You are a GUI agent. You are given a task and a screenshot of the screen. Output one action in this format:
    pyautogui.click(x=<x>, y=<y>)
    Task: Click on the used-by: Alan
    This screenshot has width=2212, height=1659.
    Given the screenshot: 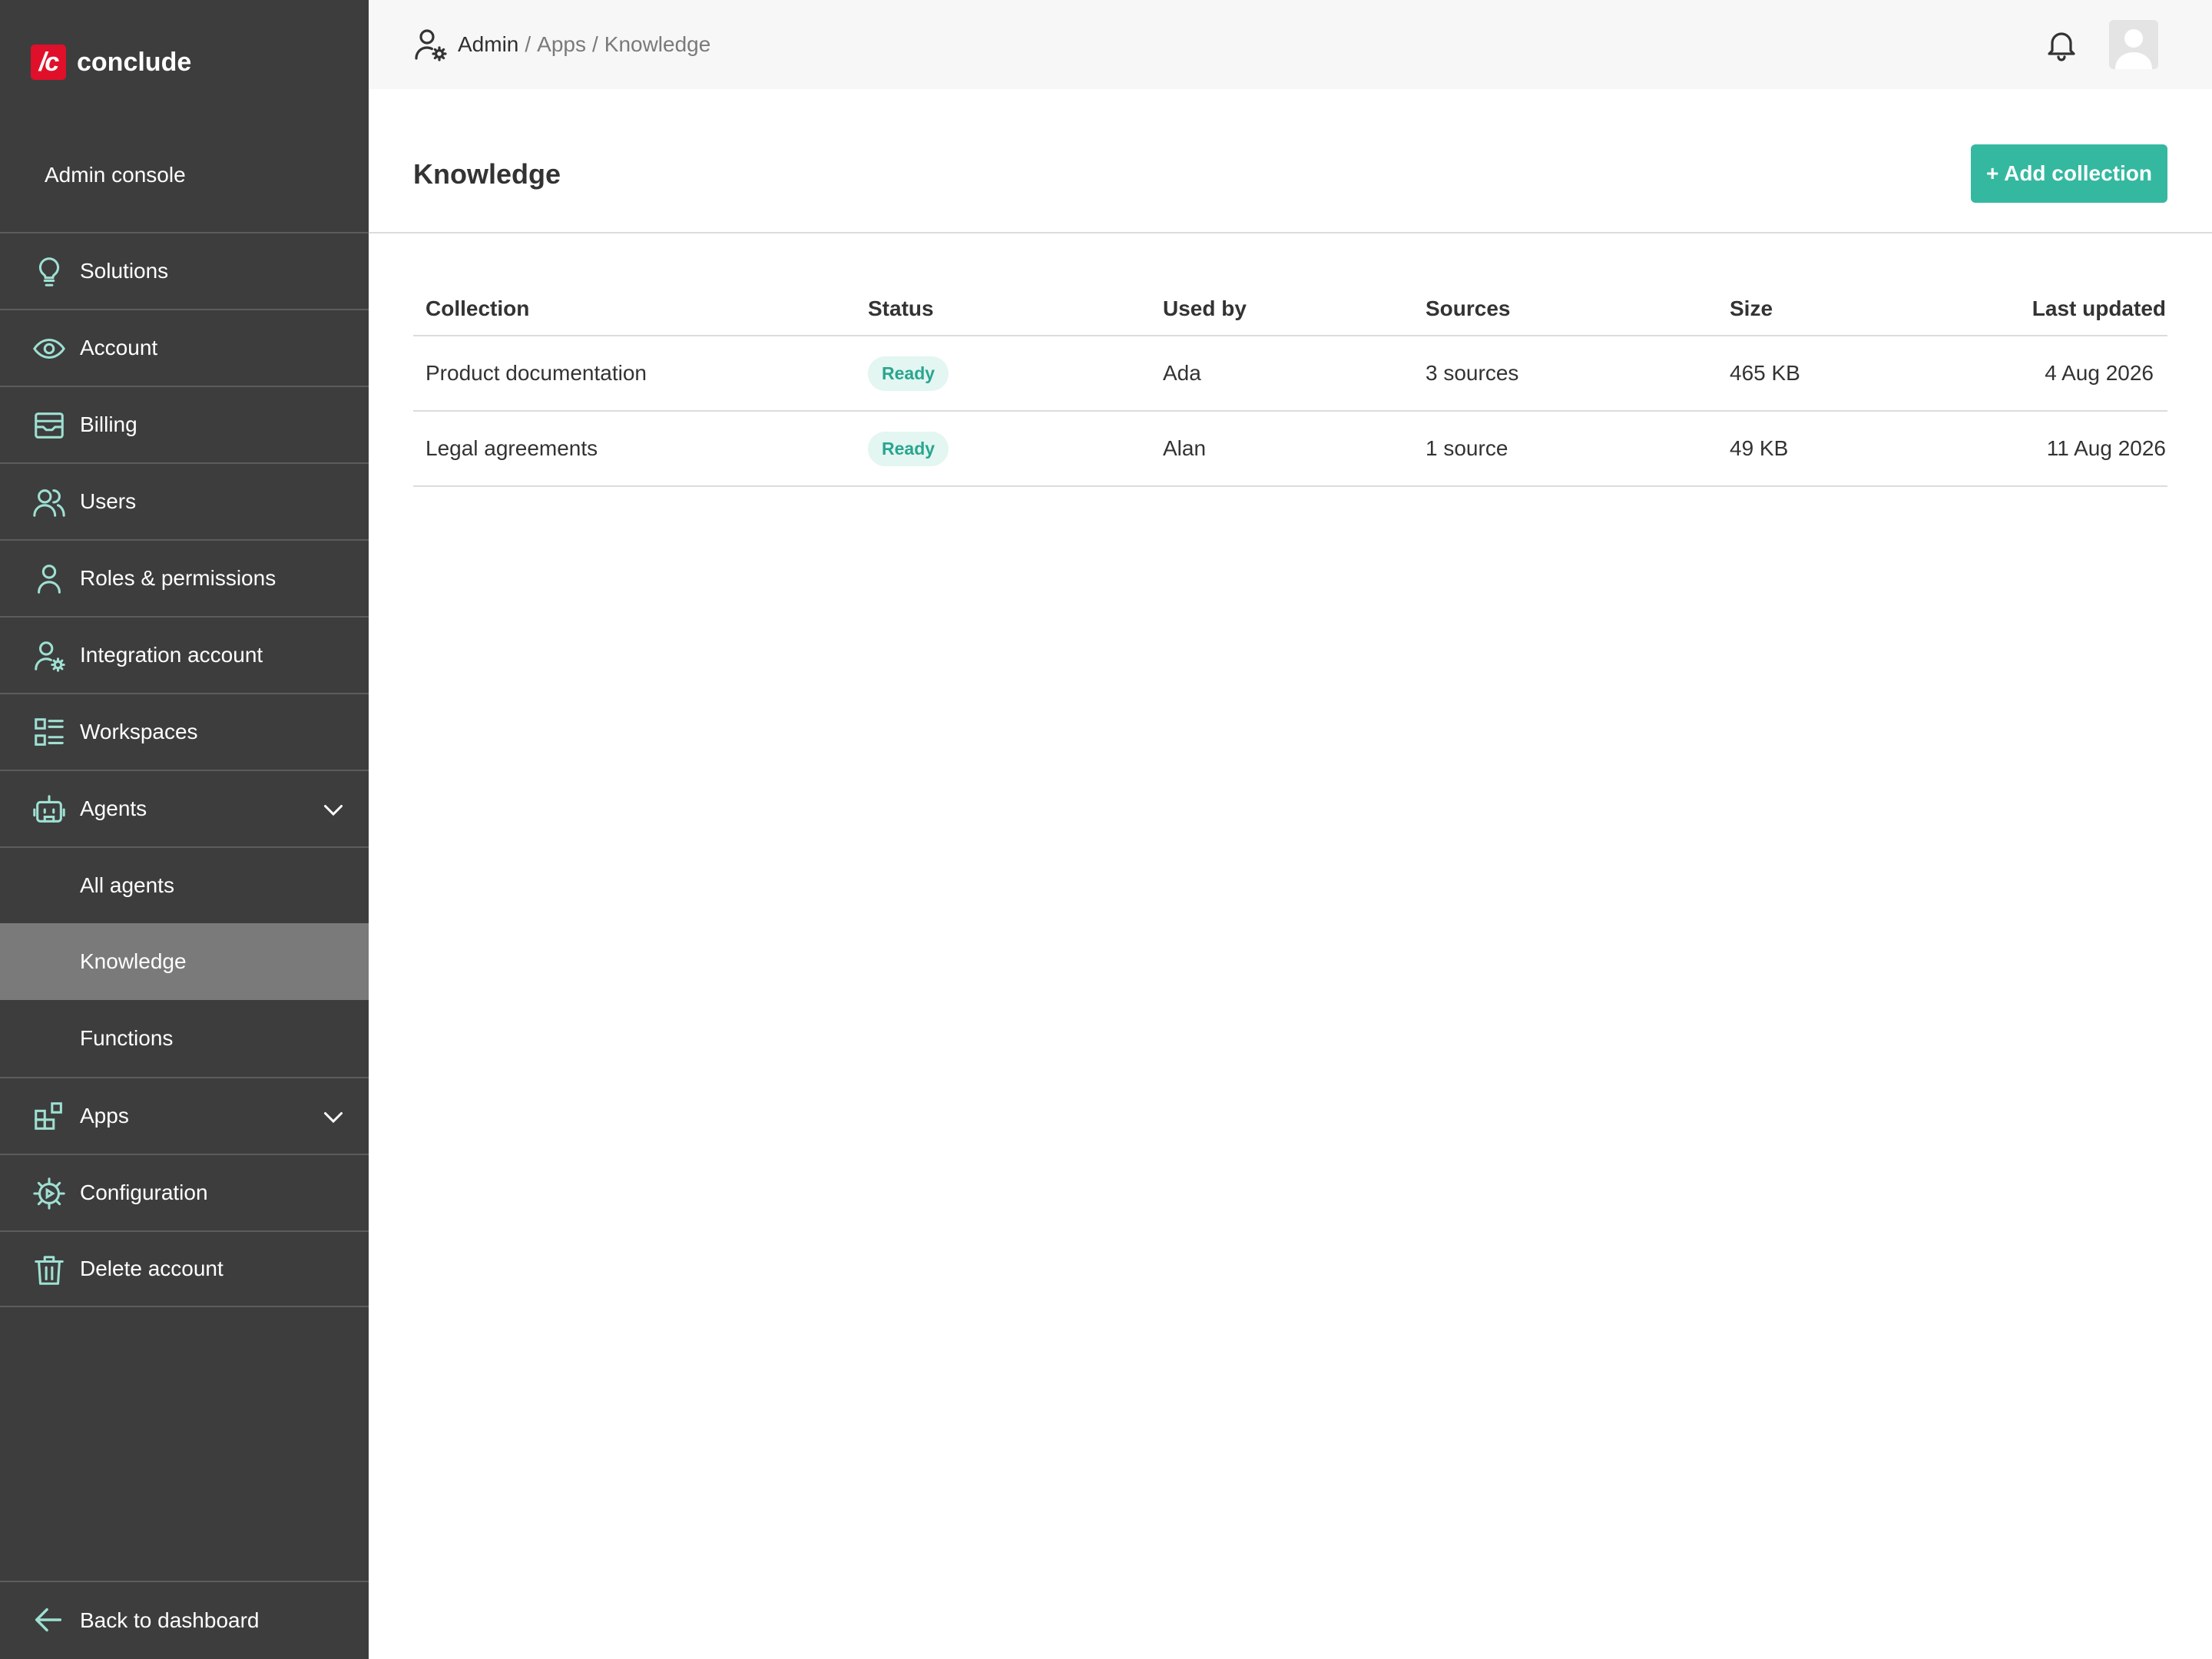 What is the action you would take?
    pyautogui.click(x=1185, y=448)
    